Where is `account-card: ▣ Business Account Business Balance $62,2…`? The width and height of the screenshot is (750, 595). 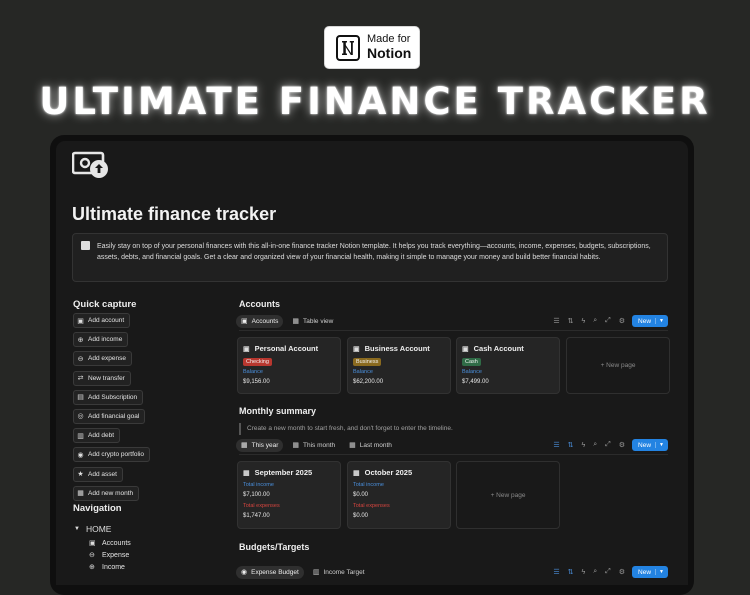
account-card: ▣ Business Account Business Balance $62,2… is located at coordinates (399, 365).